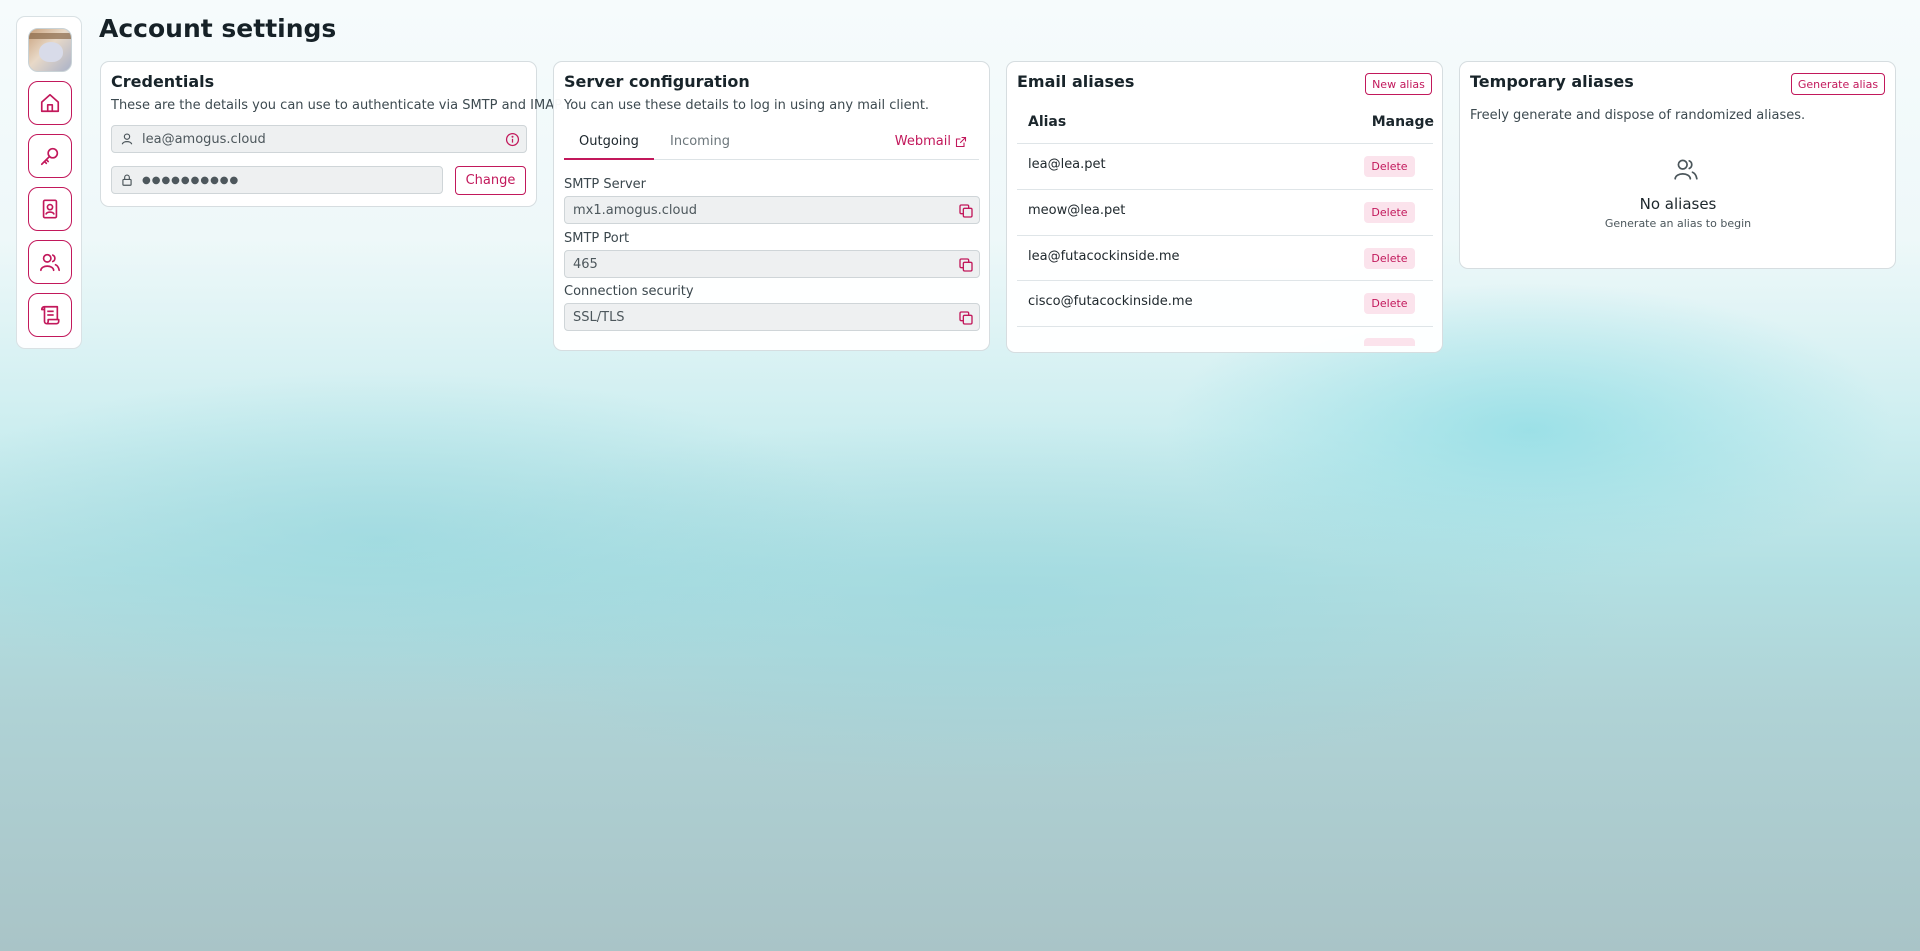 The width and height of the screenshot is (1920, 951). What do you see at coordinates (49, 182) in the screenshot?
I see `sidebar` at bounding box center [49, 182].